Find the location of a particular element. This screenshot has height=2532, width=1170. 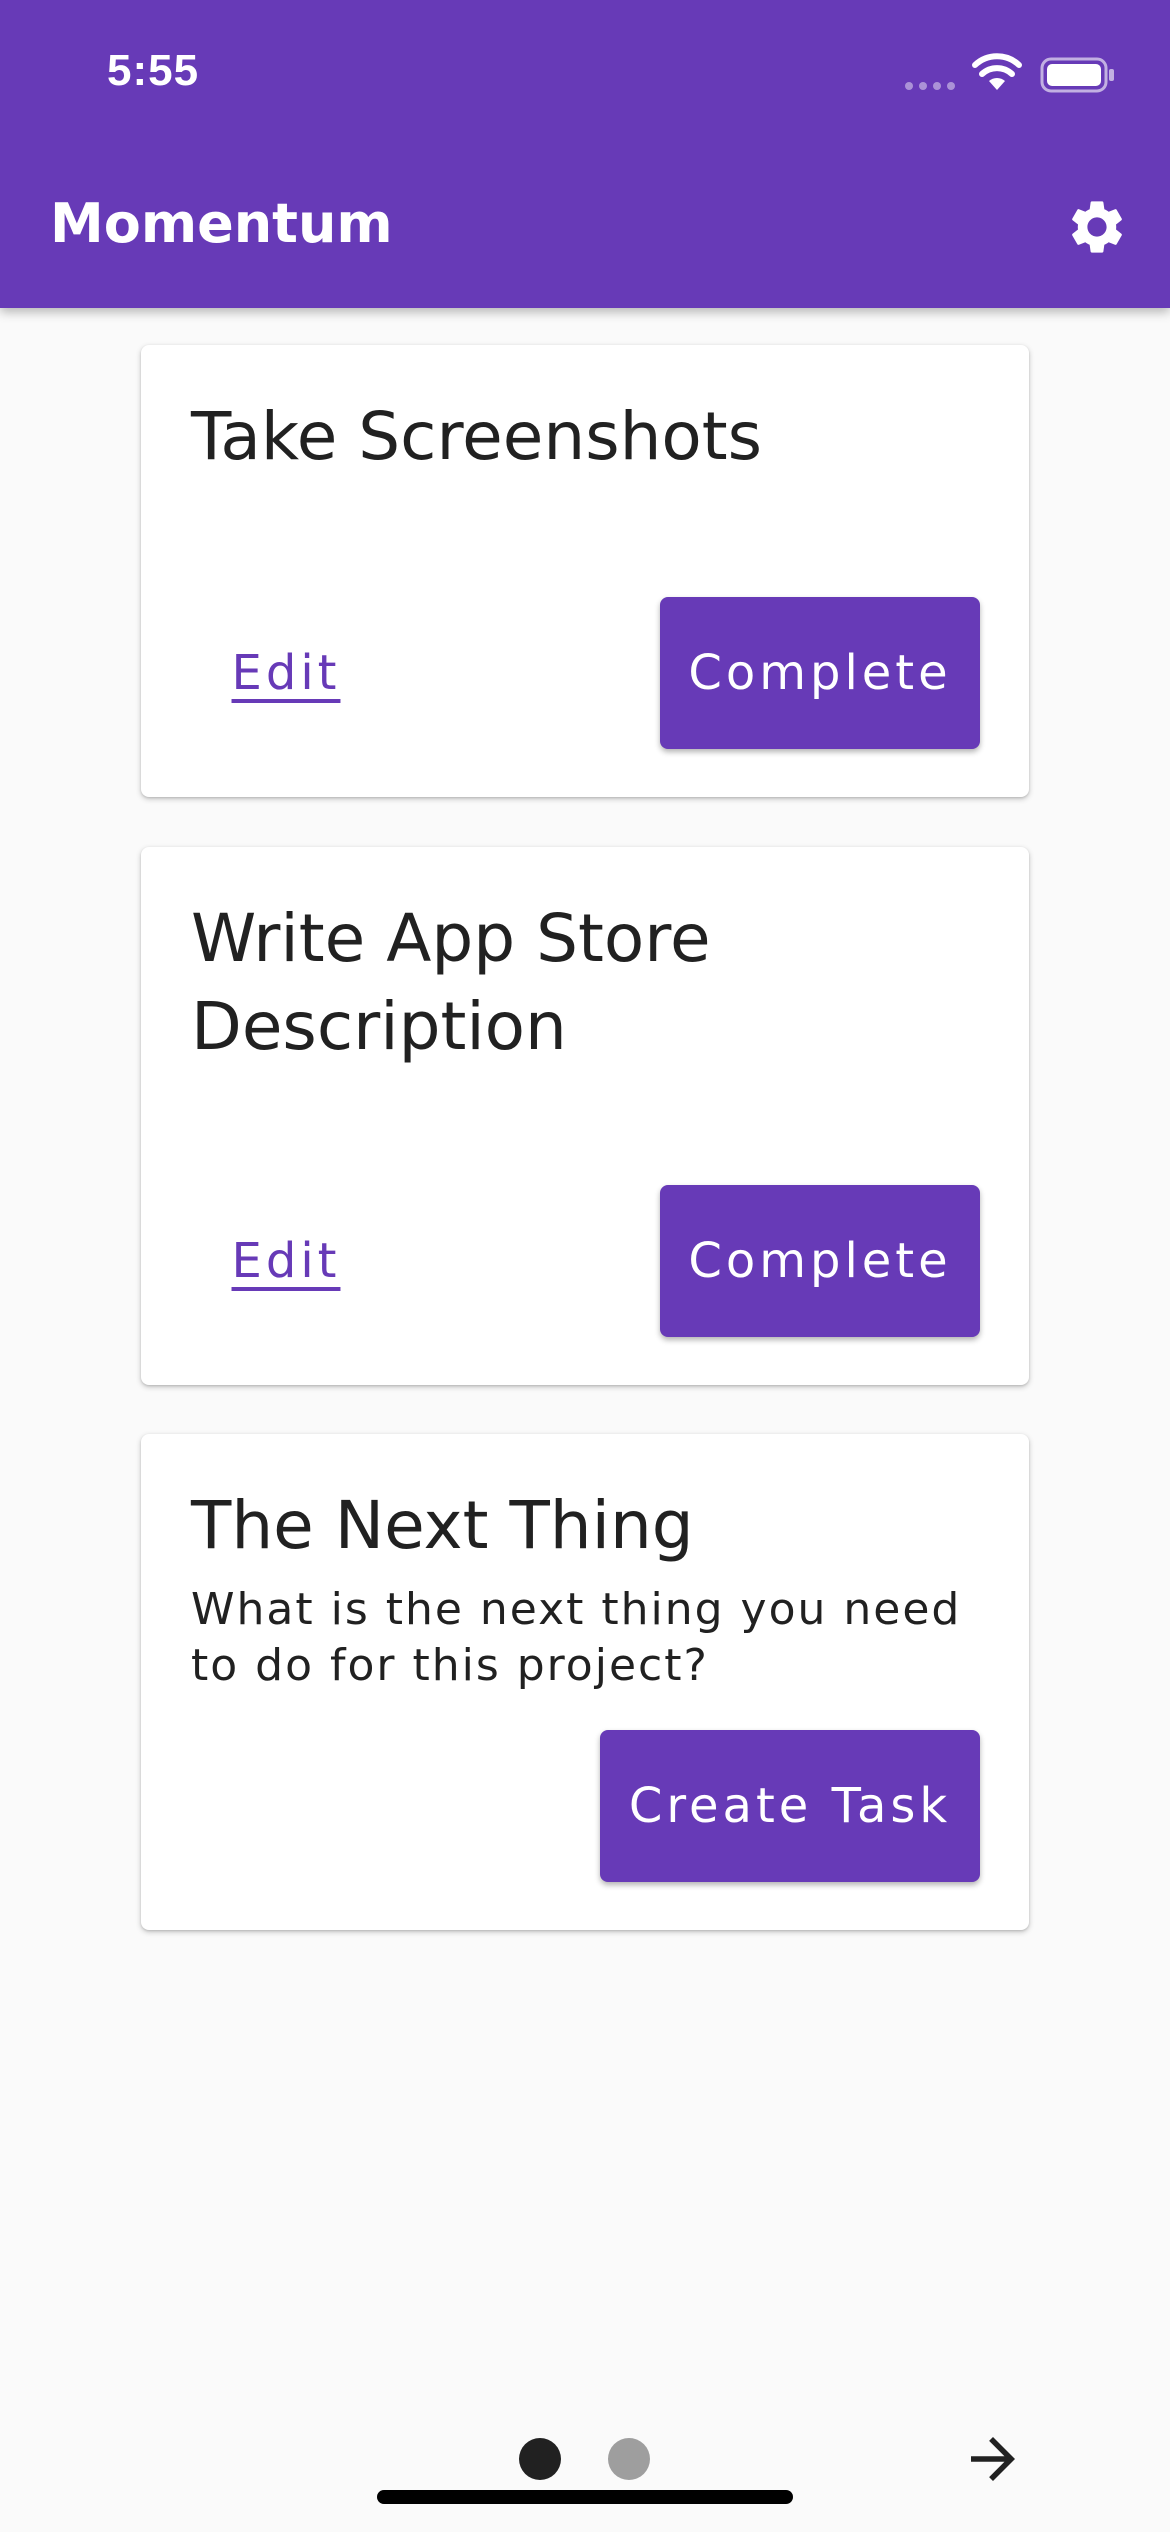

settings-button is located at coordinates (1097, 227).